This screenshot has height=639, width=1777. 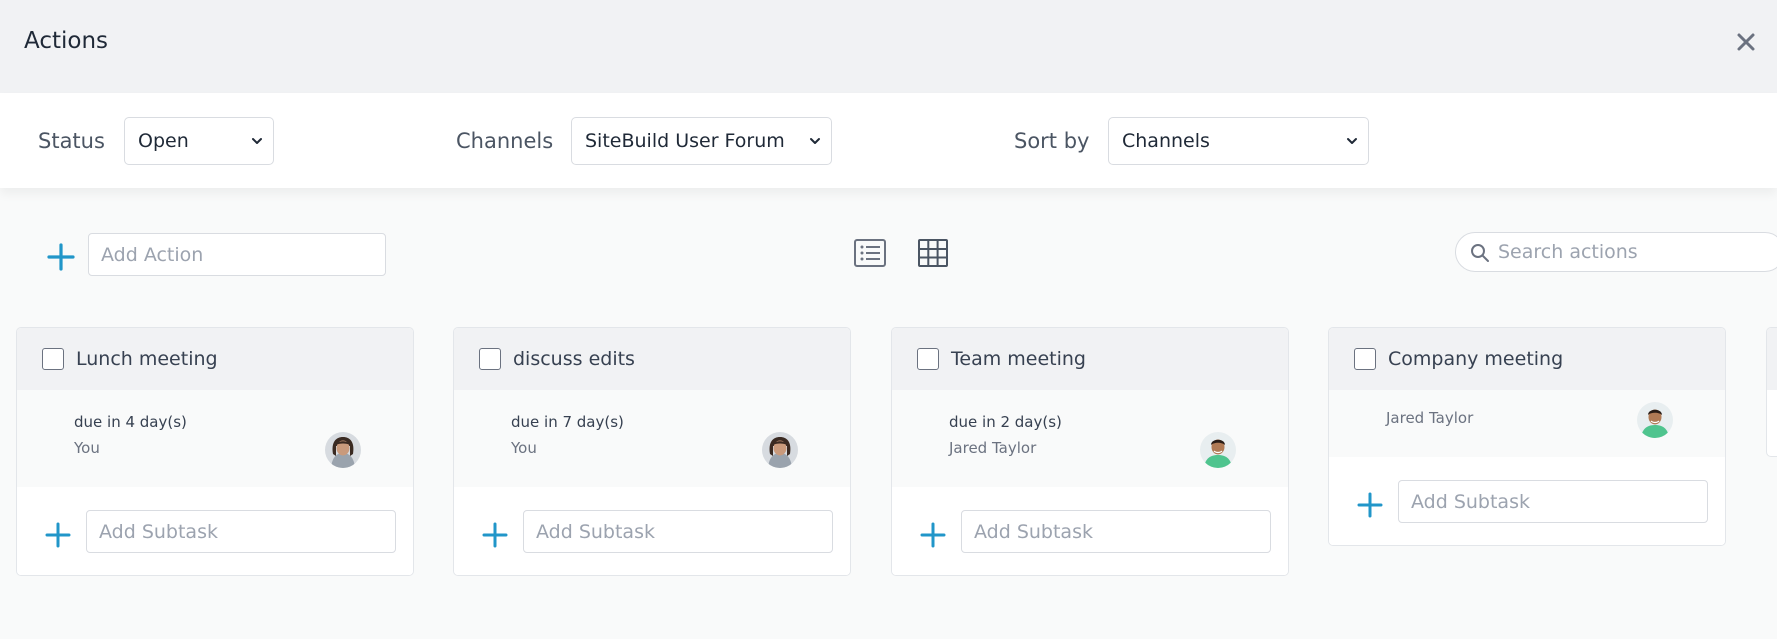 I want to click on card-header: Company meeting, so click(x=1527, y=359).